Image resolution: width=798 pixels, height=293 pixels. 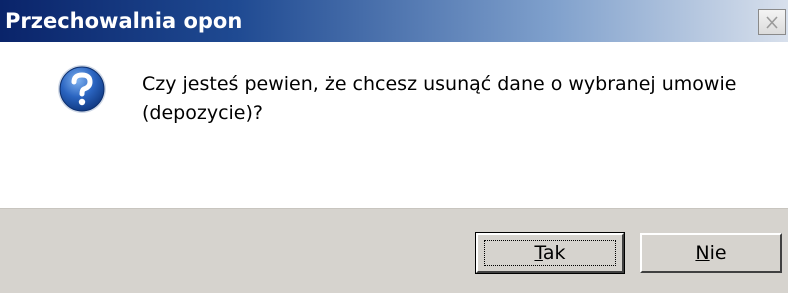 What do you see at coordinates (394, 21) in the screenshot?
I see `title-bar: Przechowalnia opon` at bounding box center [394, 21].